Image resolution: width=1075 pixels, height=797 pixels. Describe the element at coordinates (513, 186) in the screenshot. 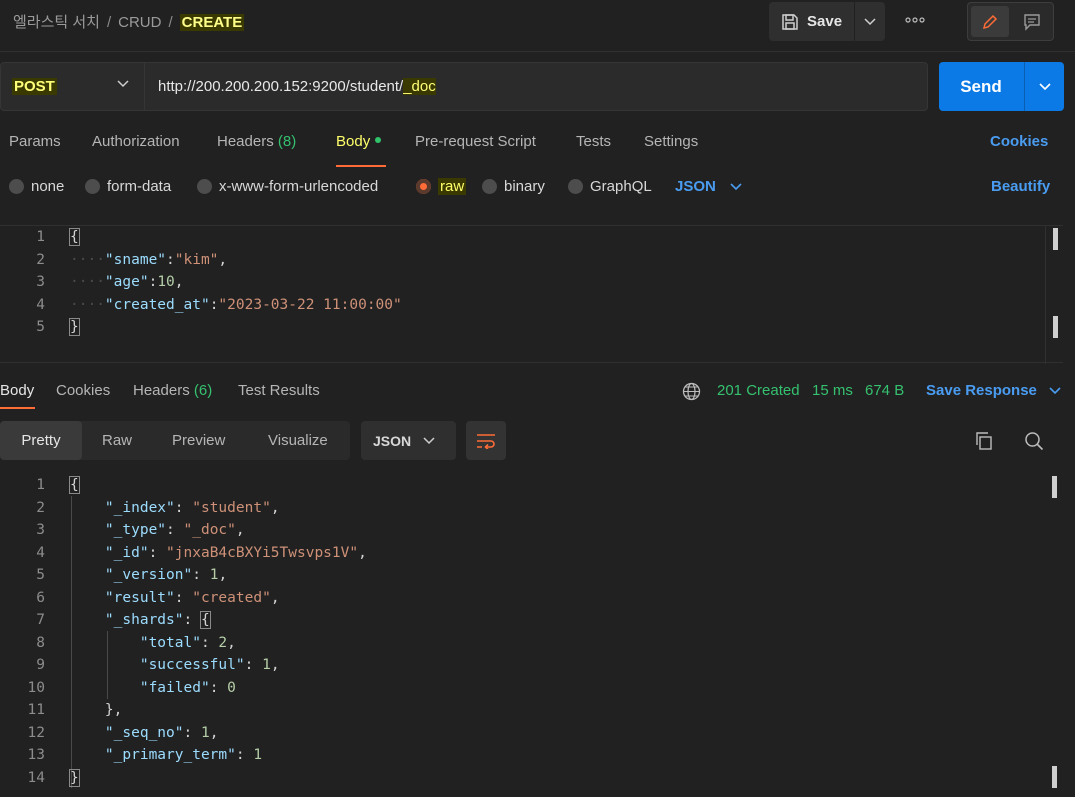

I see `body-type-binary: binary` at that location.